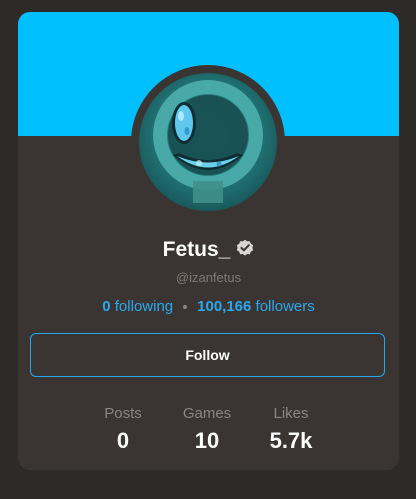 The width and height of the screenshot is (416, 499). I want to click on follow-stats: 0 following 100,166 followers, so click(208, 306).